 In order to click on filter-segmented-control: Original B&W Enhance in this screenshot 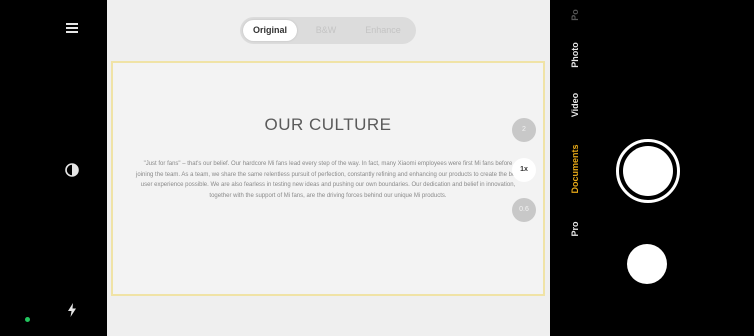, I will do `click(328, 30)`.